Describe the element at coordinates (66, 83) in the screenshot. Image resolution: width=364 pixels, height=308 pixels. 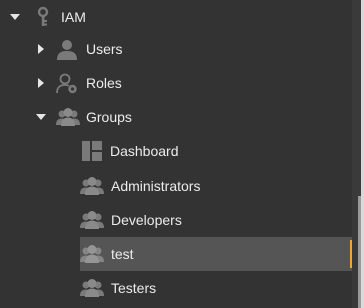
I see `role-icon` at that location.